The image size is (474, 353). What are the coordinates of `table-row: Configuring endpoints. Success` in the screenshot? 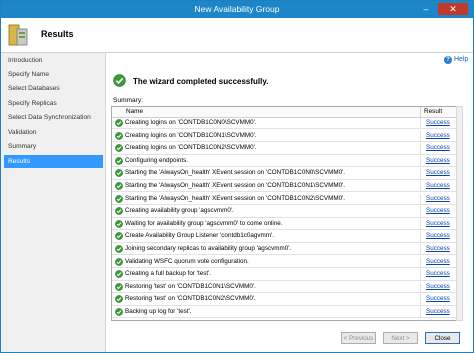 It's located at (284, 161).